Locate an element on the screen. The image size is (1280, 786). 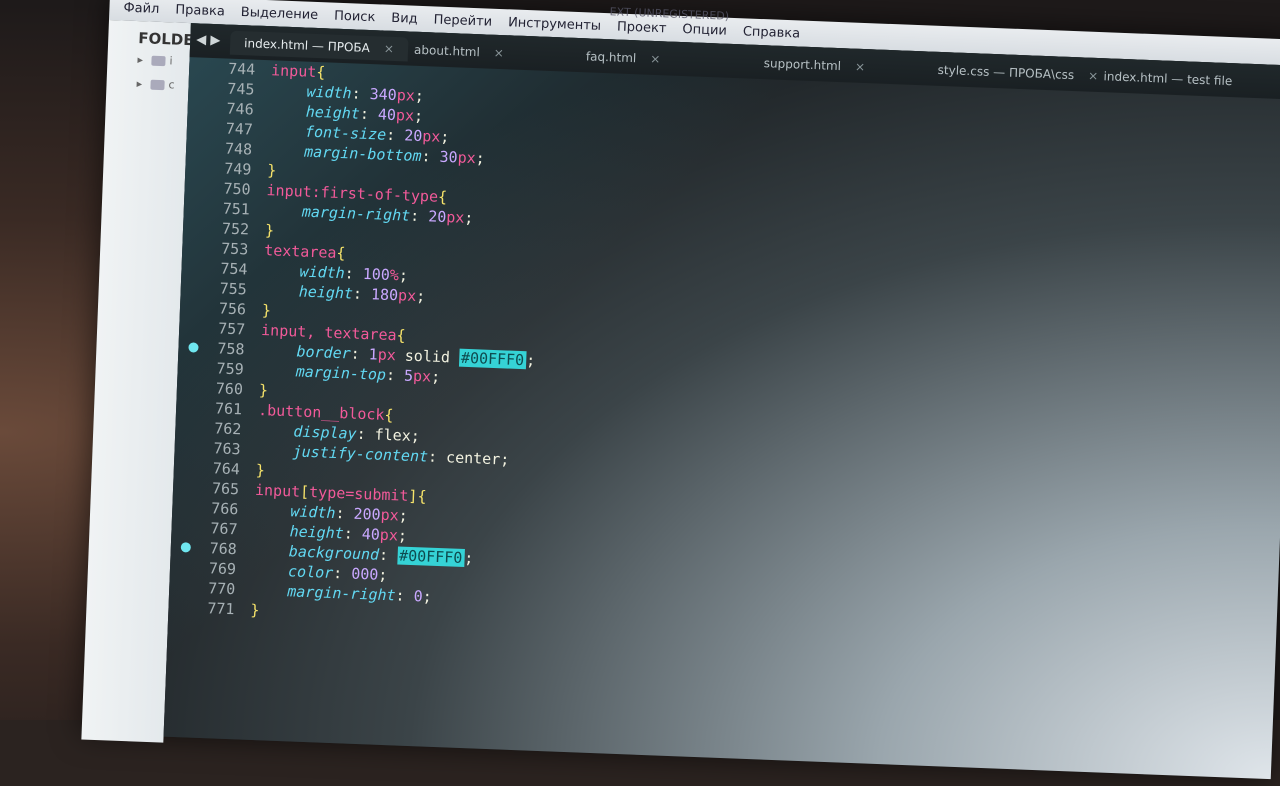
code-text: textarea{ is located at coordinates (304, 252).